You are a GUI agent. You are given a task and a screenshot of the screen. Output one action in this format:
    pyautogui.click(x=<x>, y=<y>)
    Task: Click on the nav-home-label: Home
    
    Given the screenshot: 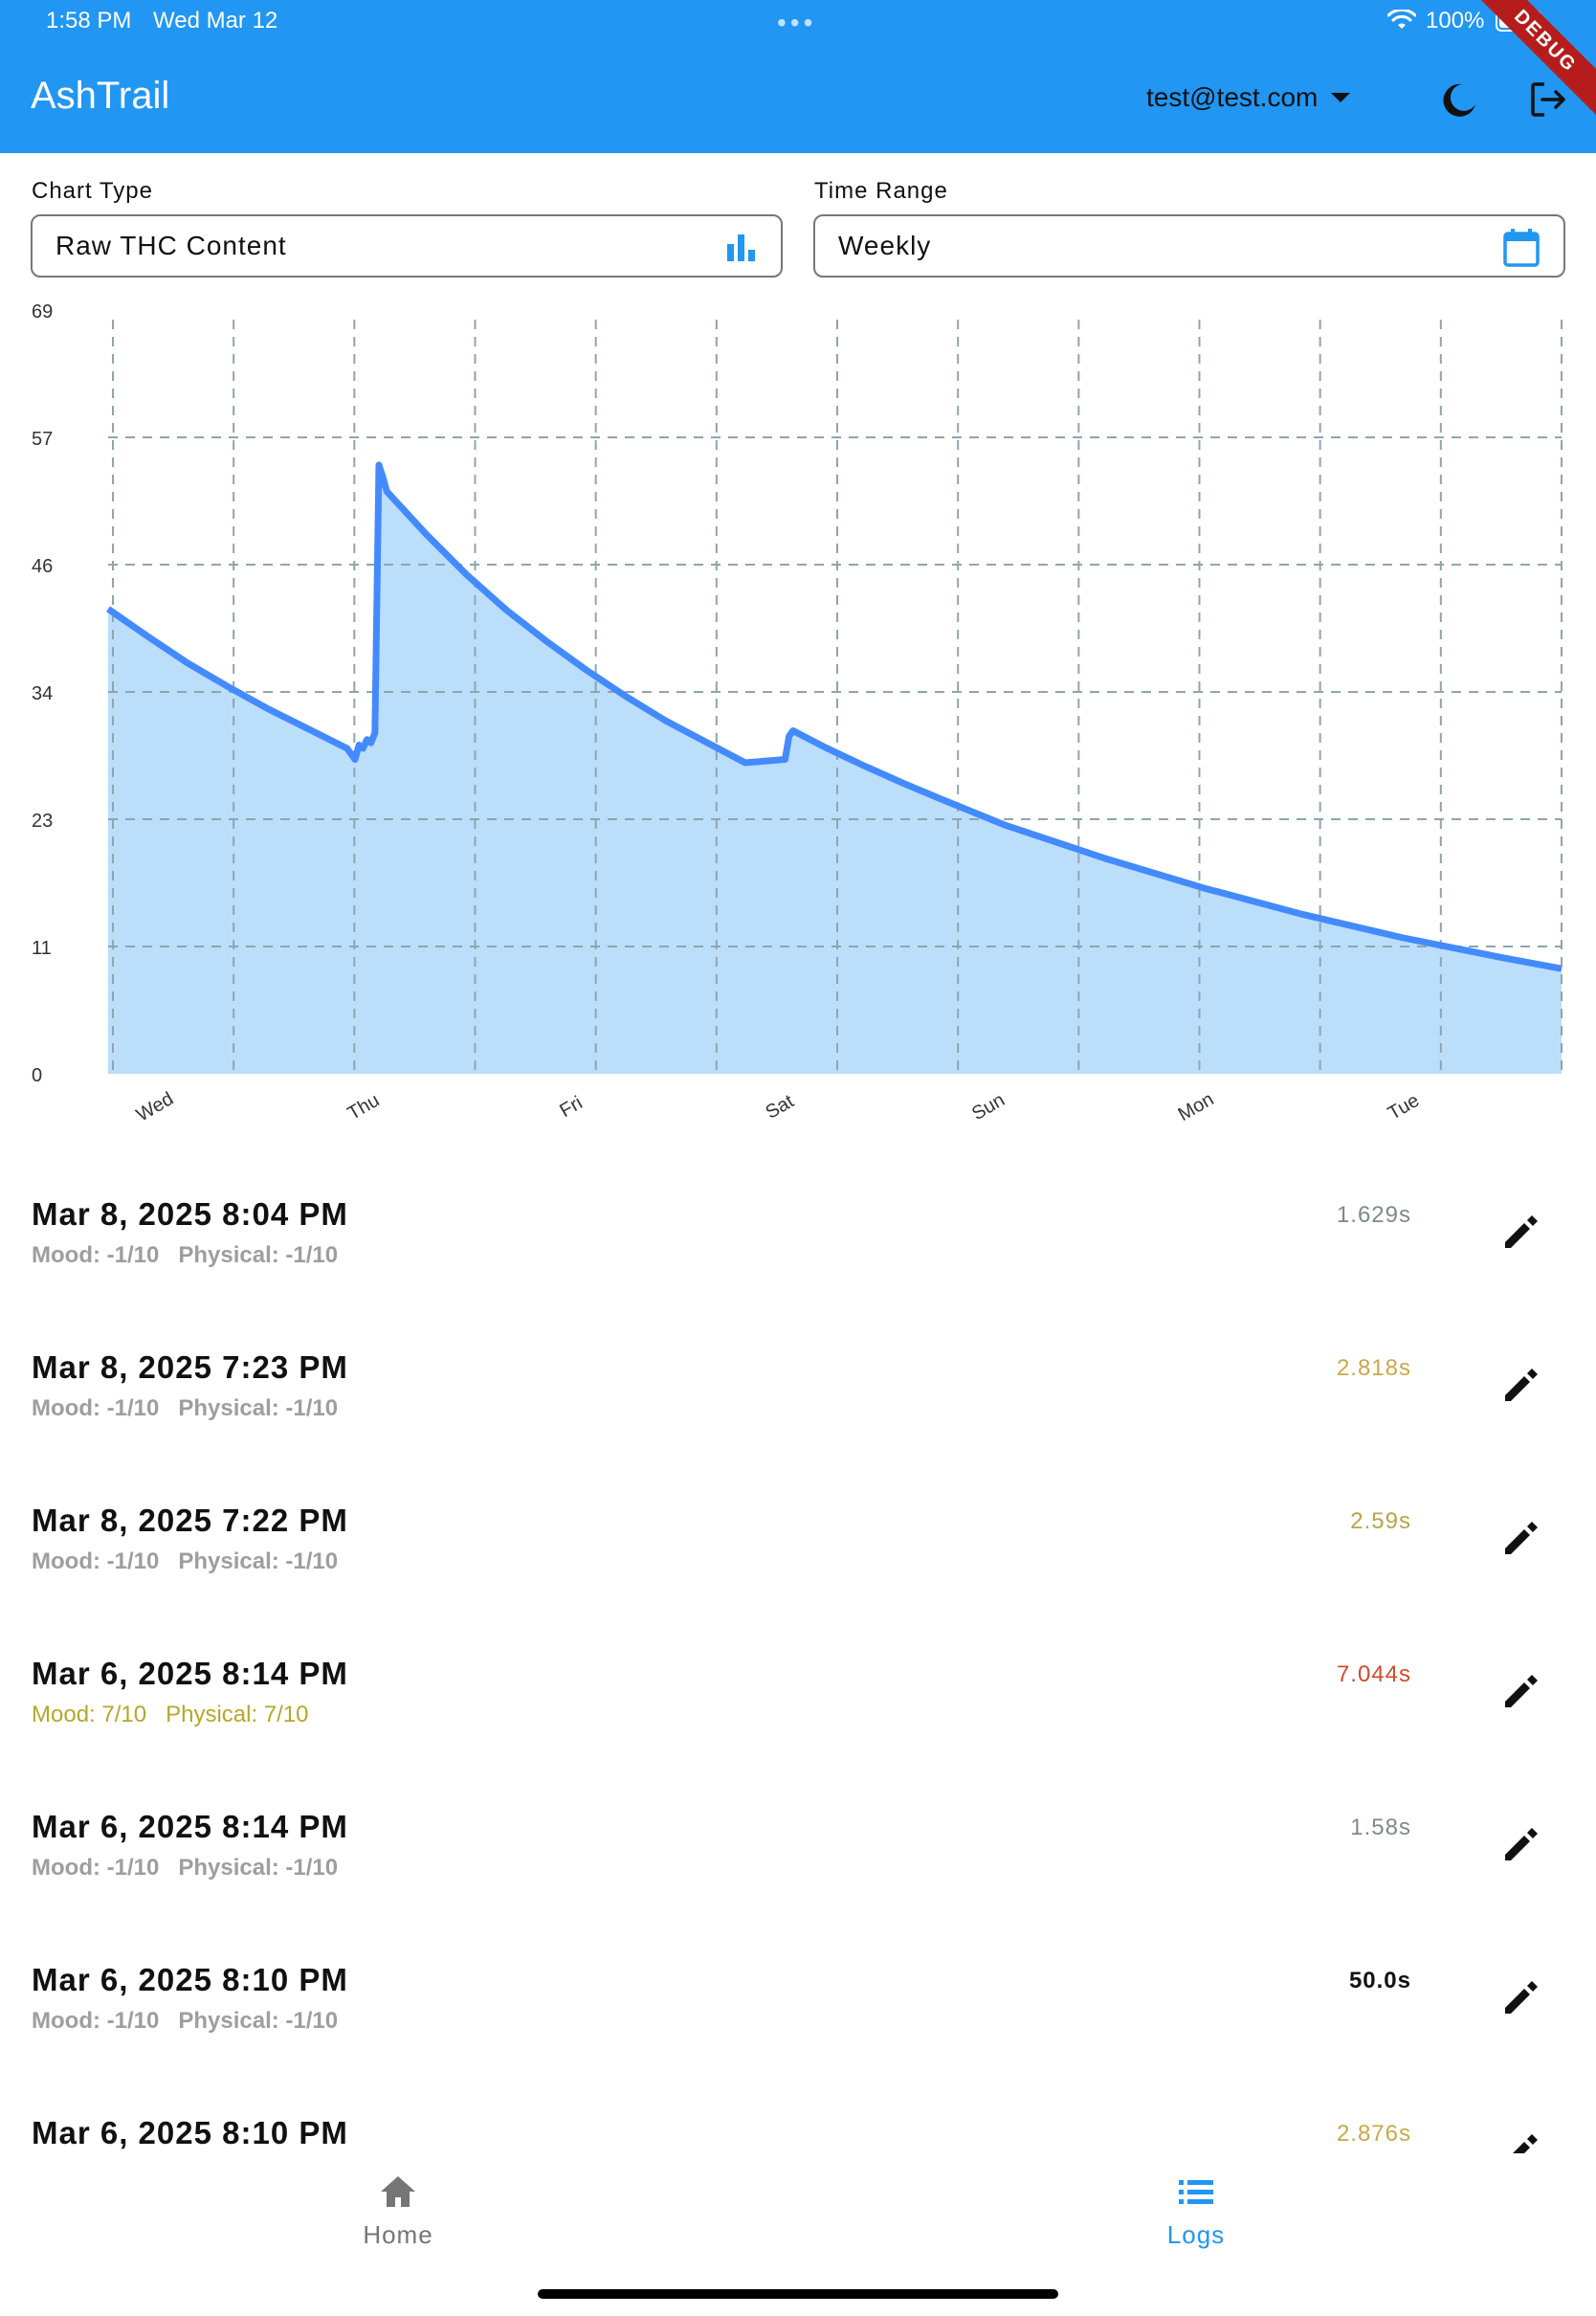 What is the action you would take?
    pyautogui.click(x=398, y=2234)
    